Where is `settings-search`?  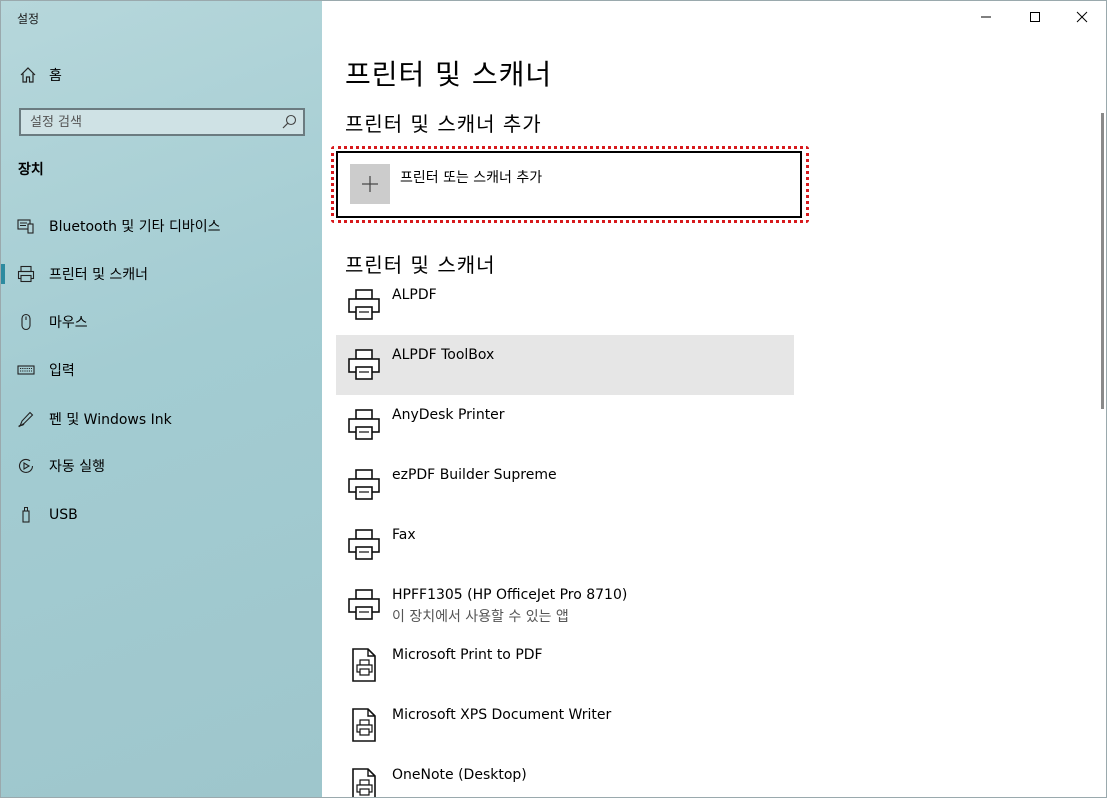 settings-search is located at coordinates (162, 122).